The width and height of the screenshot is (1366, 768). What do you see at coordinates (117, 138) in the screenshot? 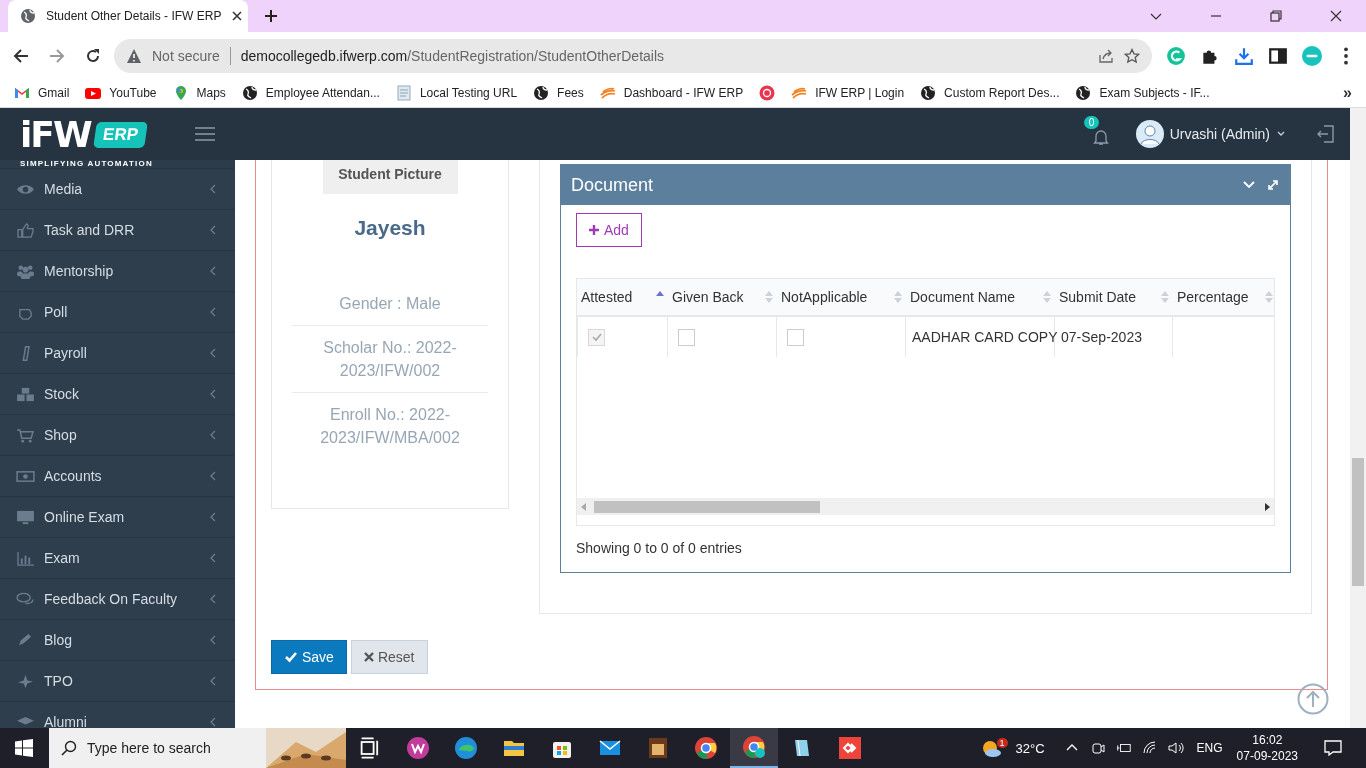
I see `brand-logo: iFW ERP SIMPLIFYING AUTOMATION` at bounding box center [117, 138].